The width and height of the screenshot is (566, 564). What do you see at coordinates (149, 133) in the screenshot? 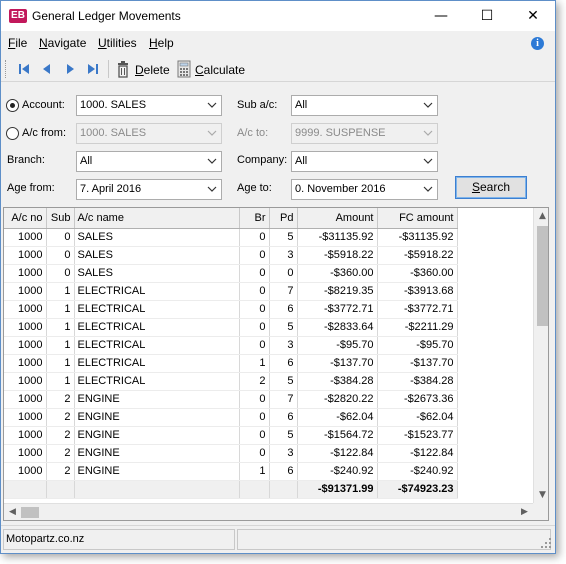
I see `acfrom-combo: 1000. SALES` at bounding box center [149, 133].